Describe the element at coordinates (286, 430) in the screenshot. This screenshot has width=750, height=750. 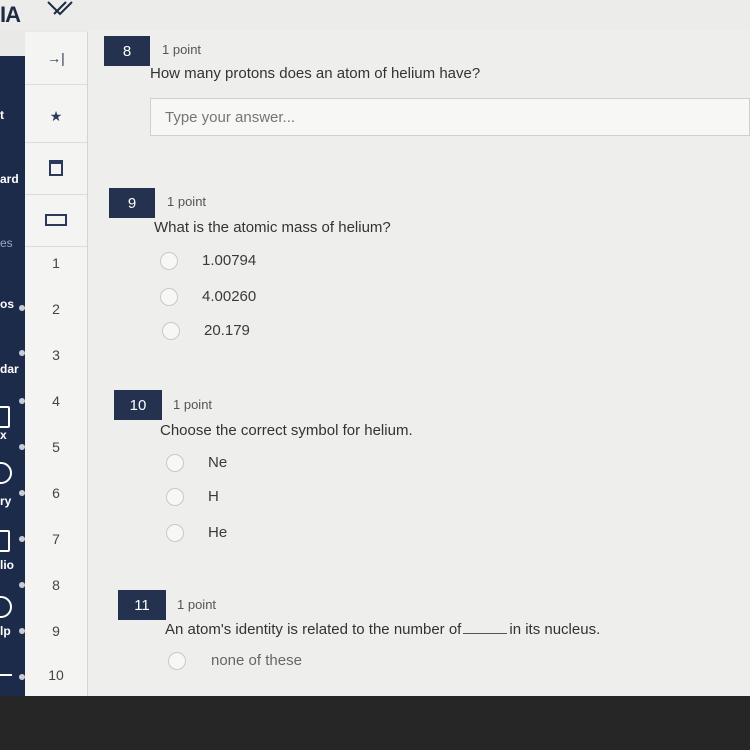
I see `question-text: Choose the correct symbol for helium.` at that location.